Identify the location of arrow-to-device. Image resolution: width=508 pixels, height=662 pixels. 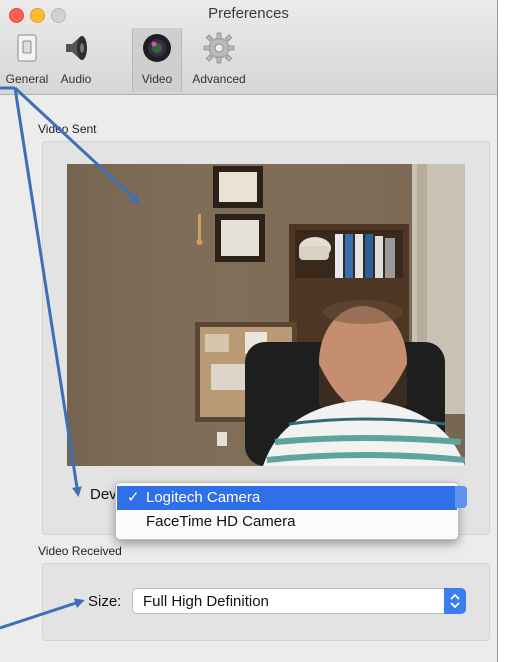
(47, 292).